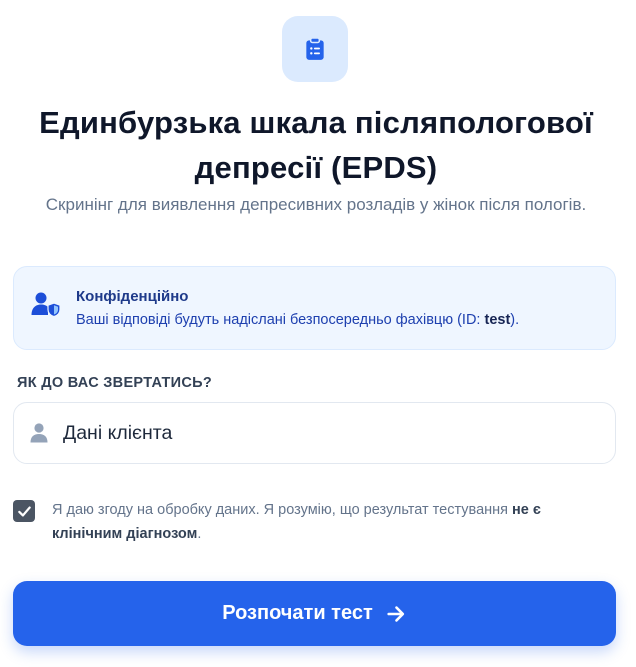  Describe the element at coordinates (297, 613) in the screenshot. I see `start-test-label: Розпочати тест` at that location.